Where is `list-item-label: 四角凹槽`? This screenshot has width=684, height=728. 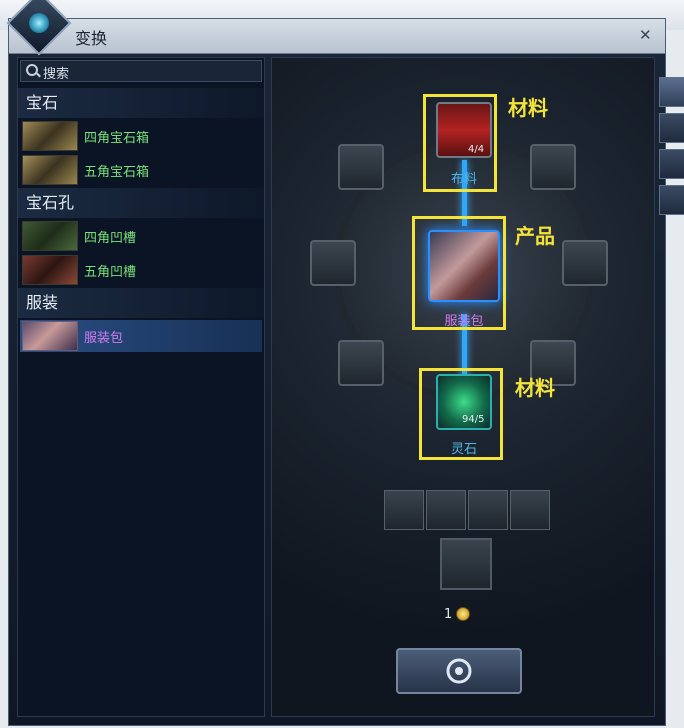 list-item-label: 四角凹槽 is located at coordinates (110, 238).